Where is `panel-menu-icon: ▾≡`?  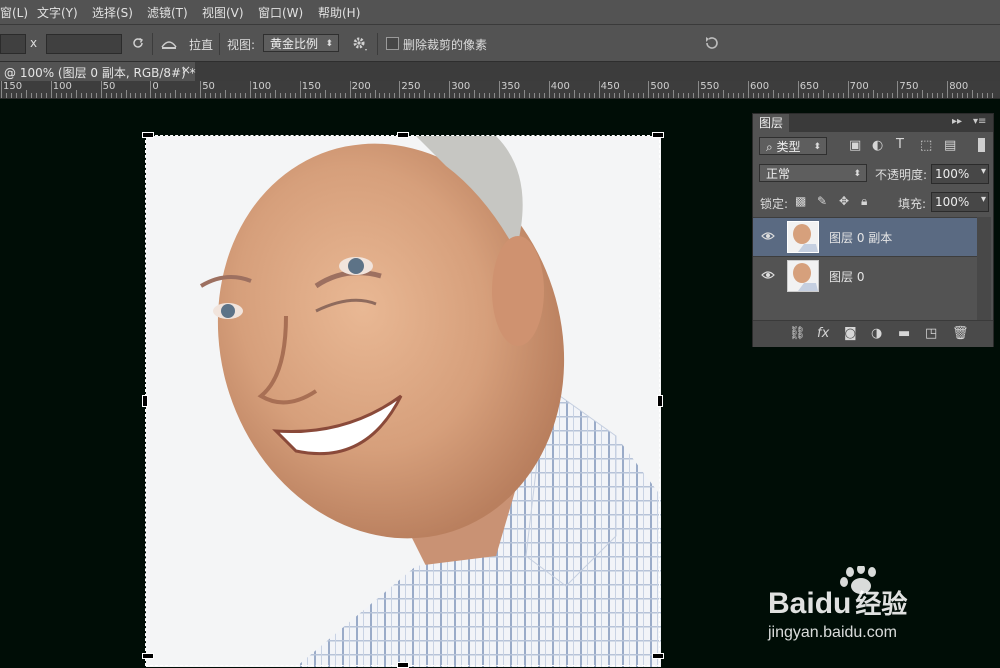
panel-menu-icon: ▾≡ is located at coordinates (979, 121).